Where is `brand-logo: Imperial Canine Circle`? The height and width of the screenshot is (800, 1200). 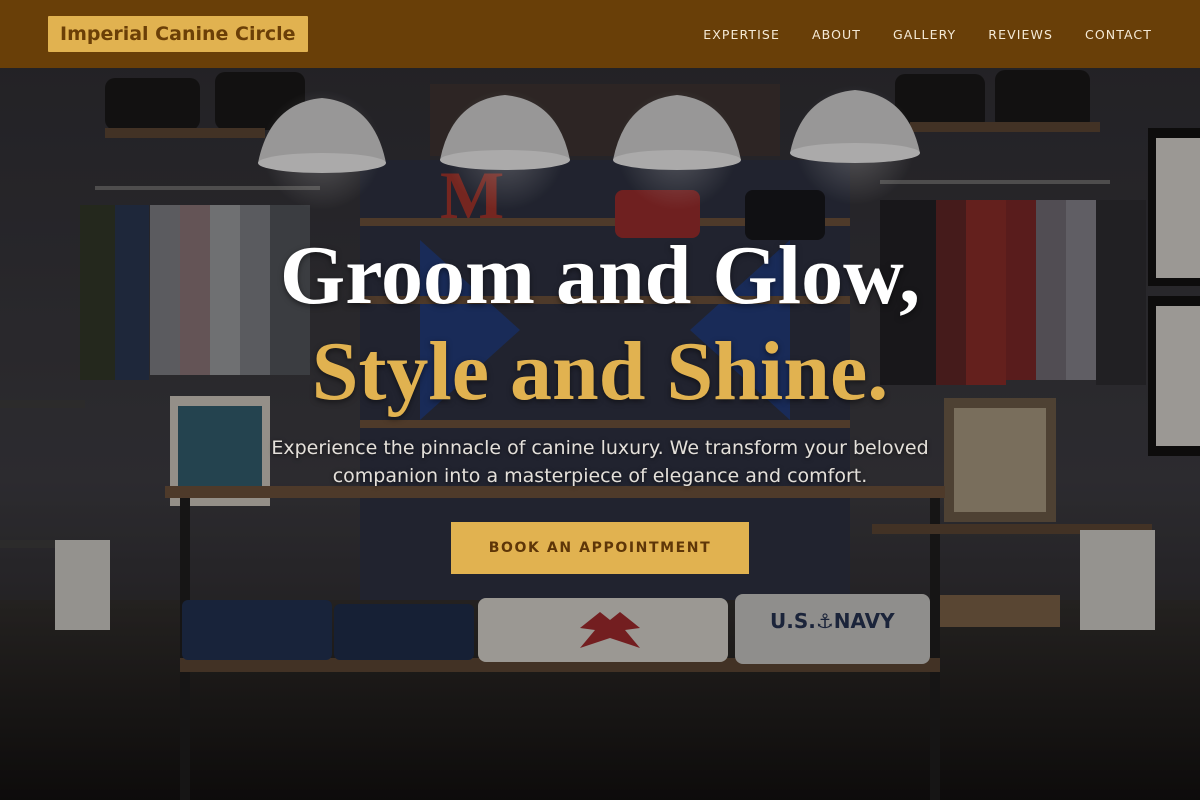
brand-logo: Imperial Canine Circle is located at coordinates (178, 34).